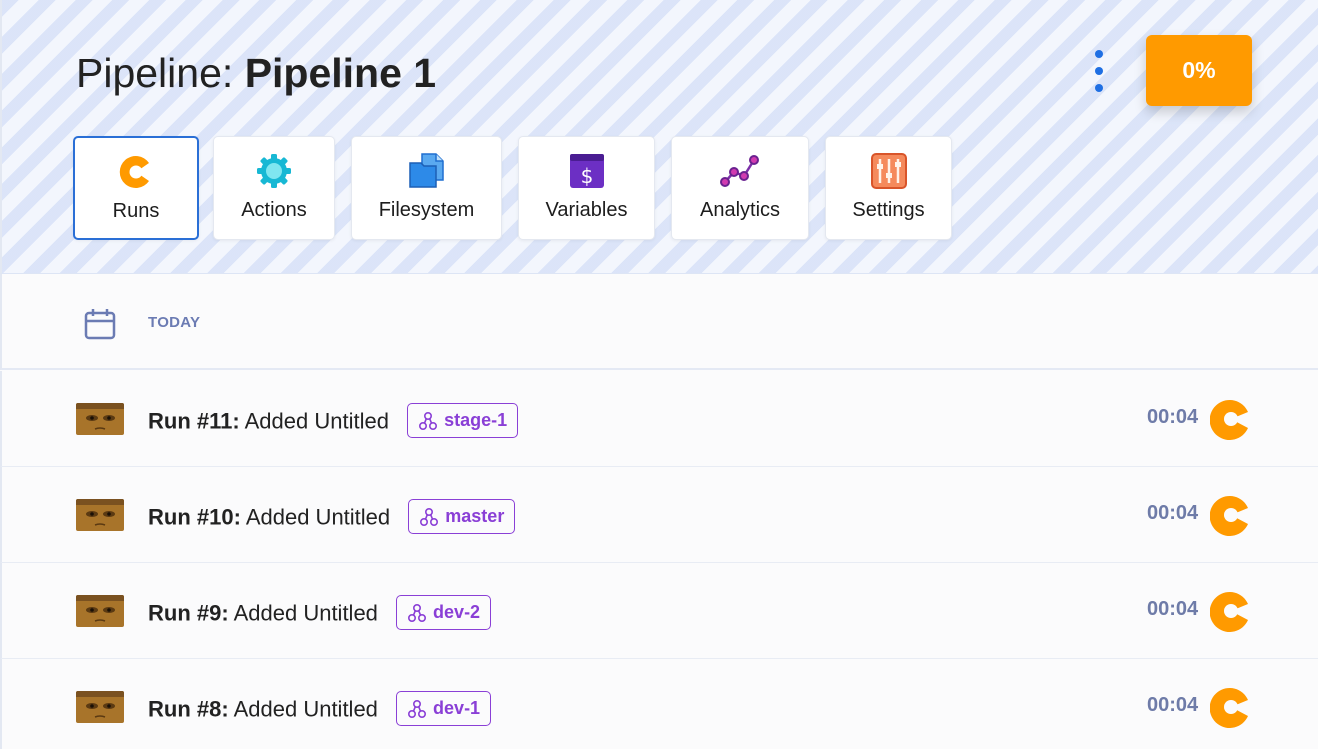  I want to click on runs-pacman-icon, so click(136, 172).